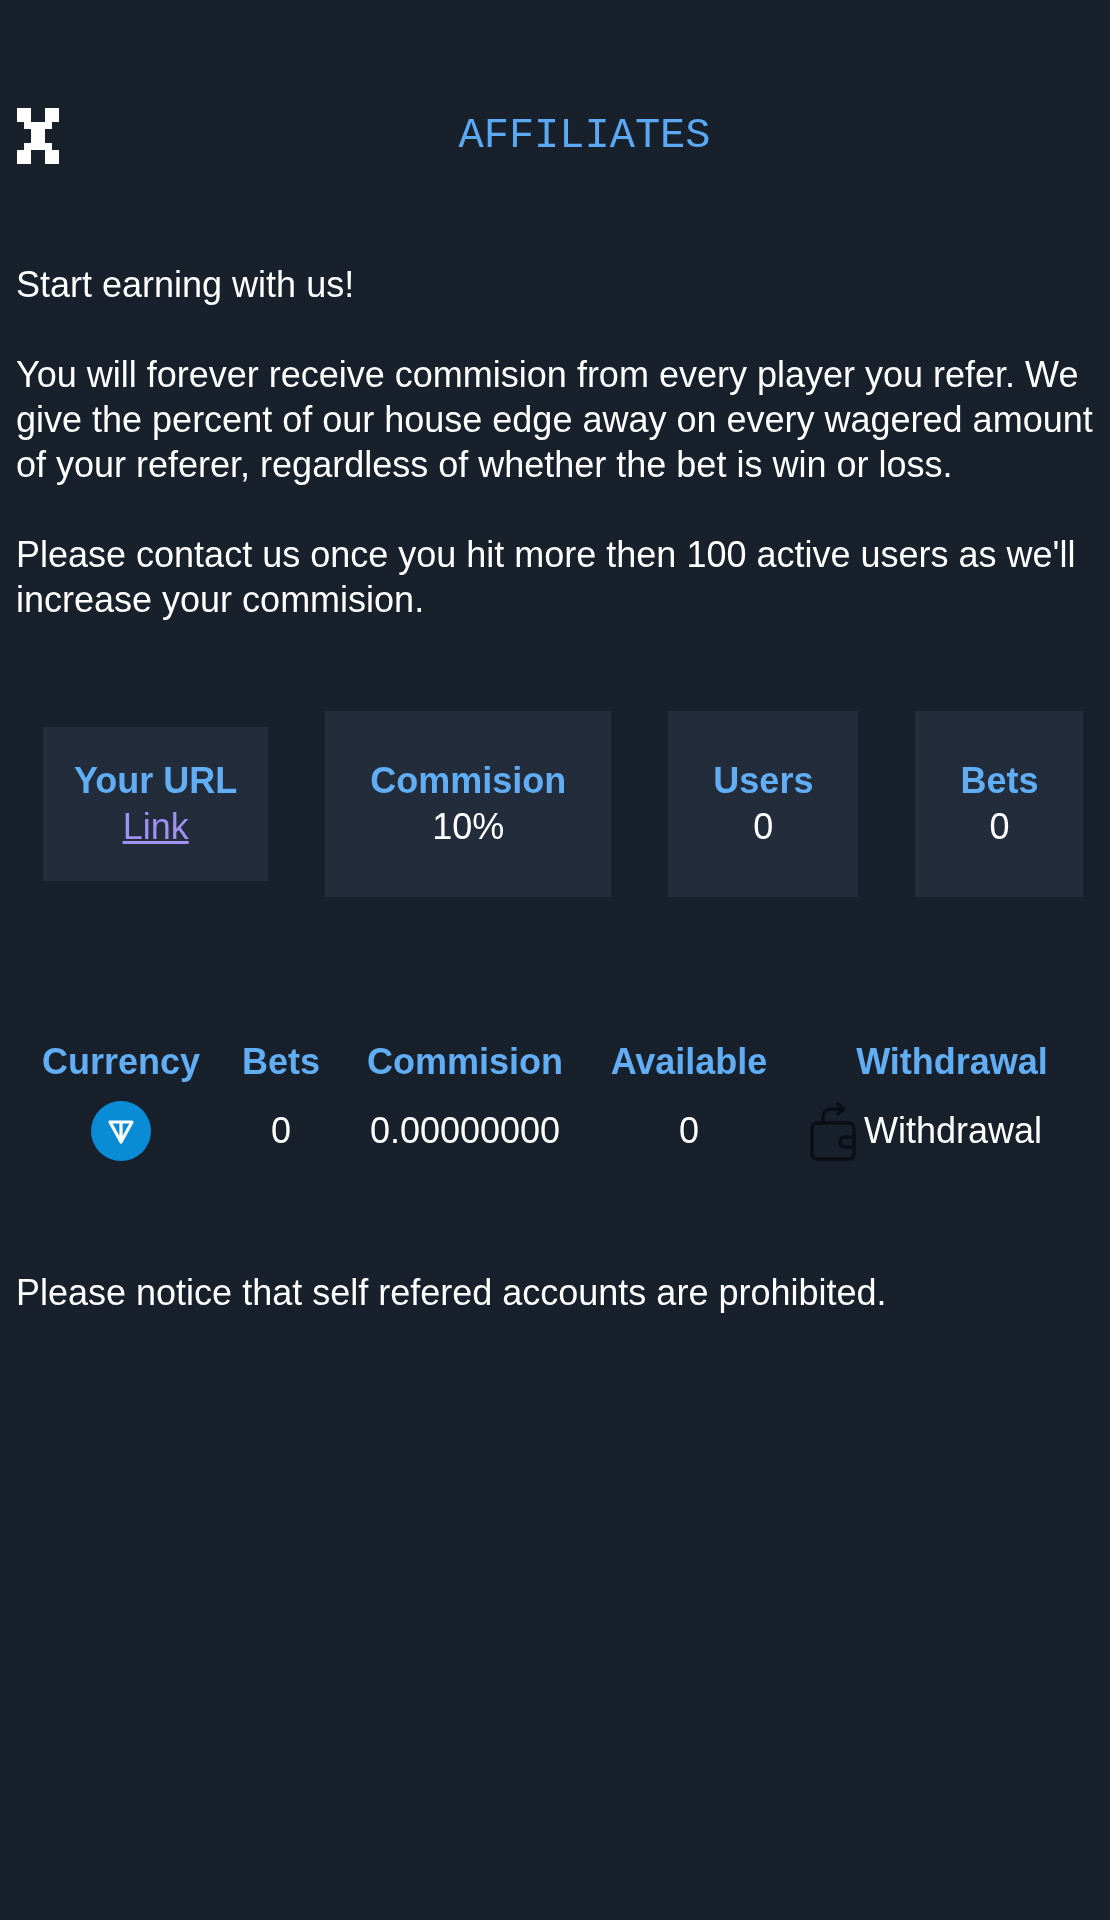 The image size is (1110, 1920). Describe the element at coordinates (999, 781) in the screenshot. I see `stat-label: Bets` at that location.